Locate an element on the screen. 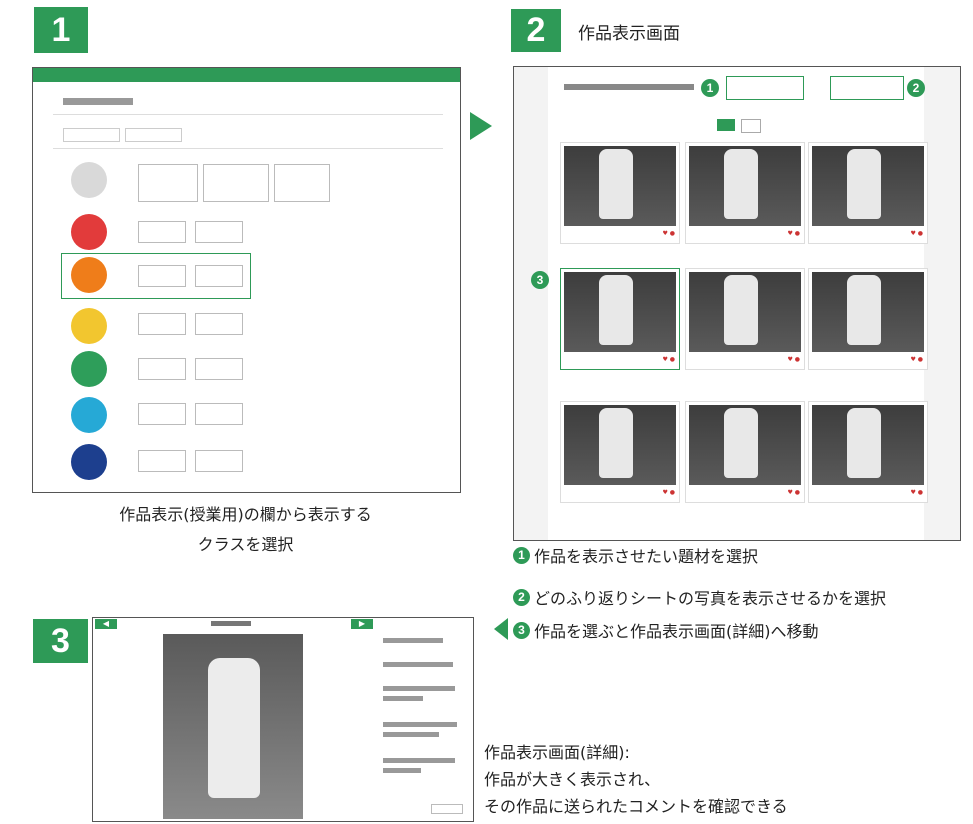 The width and height of the screenshot is (973, 824). caption-line: 作品が大きく表示され、 is located at coordinates (572, 779).